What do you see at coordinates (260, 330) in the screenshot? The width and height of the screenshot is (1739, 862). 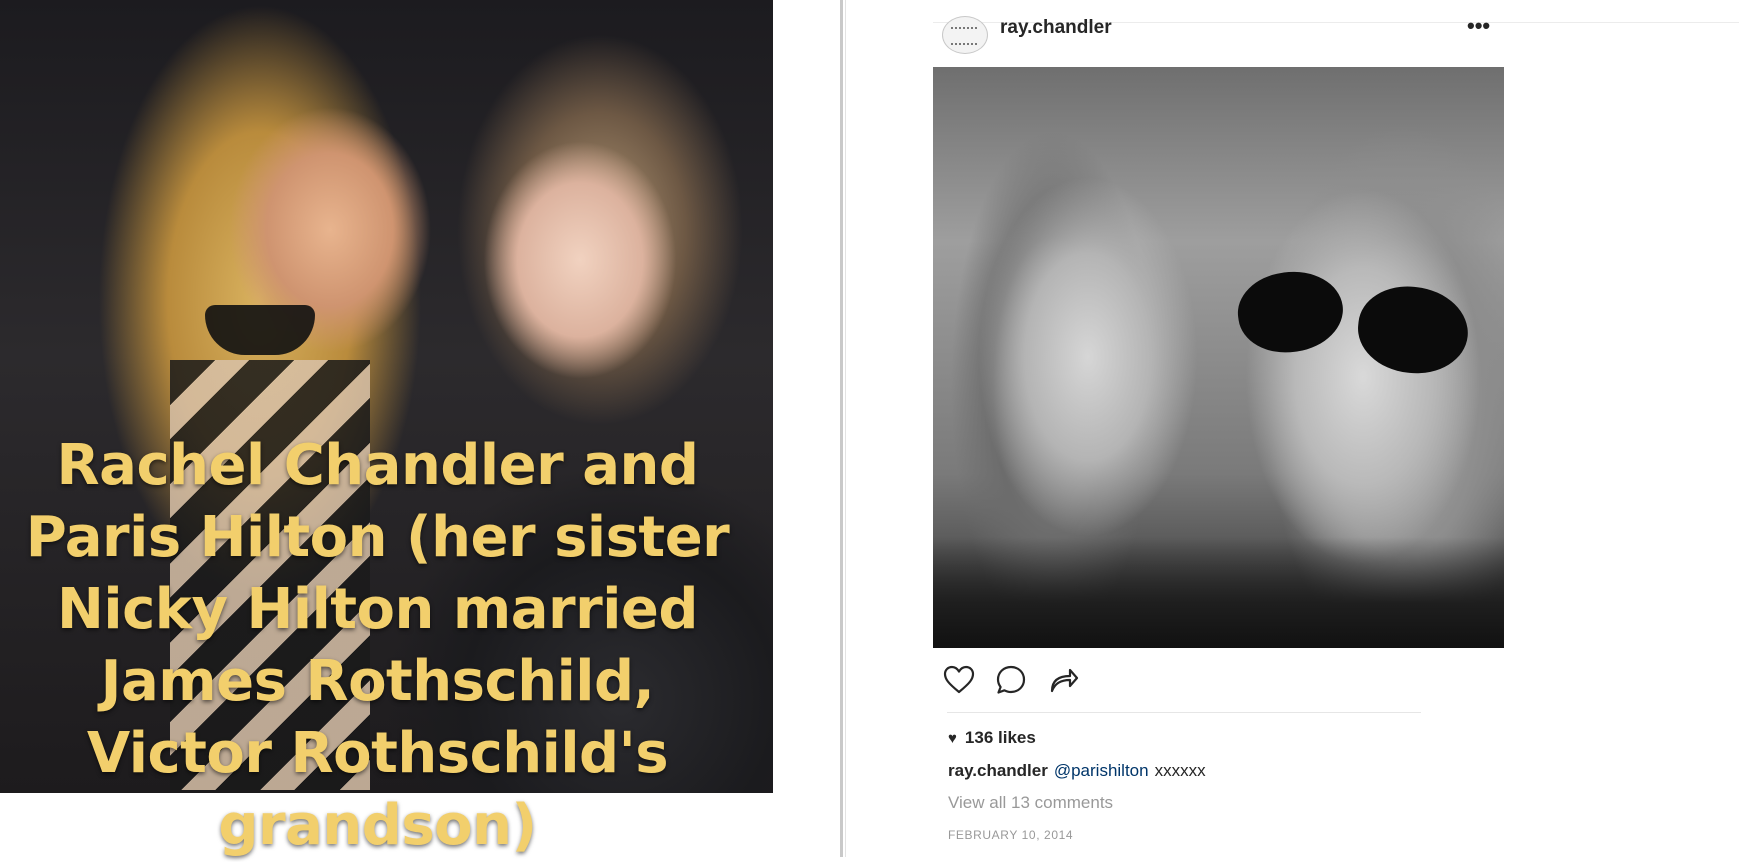 I see `photo-detail-collar` at bounding box center [260, 330].